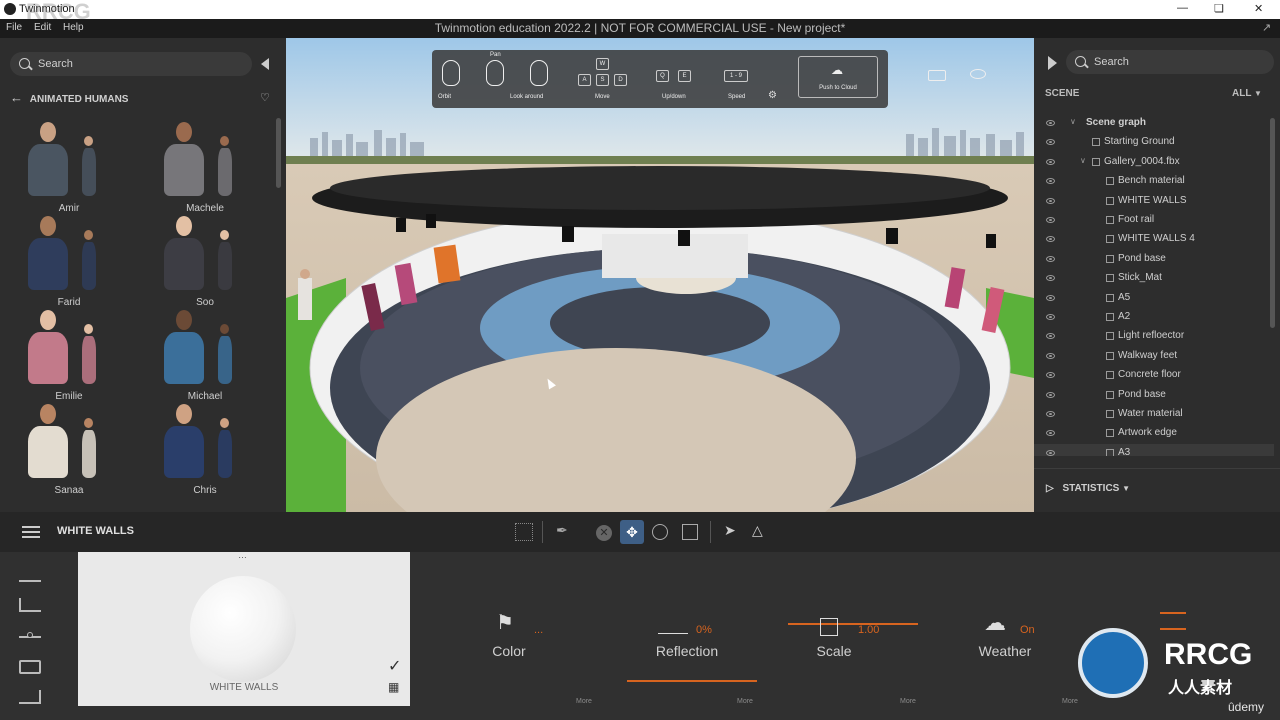 The width and height of the screenshot is (1280, 720). Describe the element at coordinates (30, 697) in the screenshot. I see `export-icon` at that location.